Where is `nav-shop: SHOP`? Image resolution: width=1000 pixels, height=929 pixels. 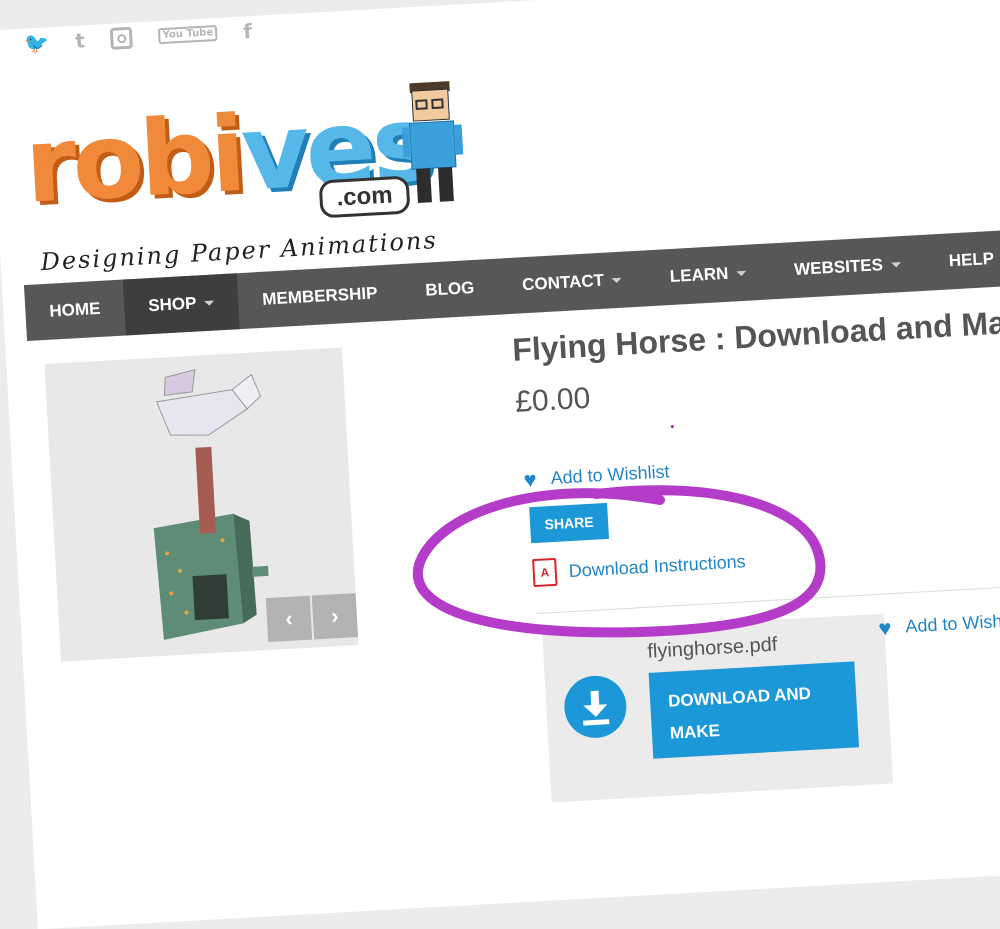 nav-shop: SHOP is located at coordinates (181, 304).